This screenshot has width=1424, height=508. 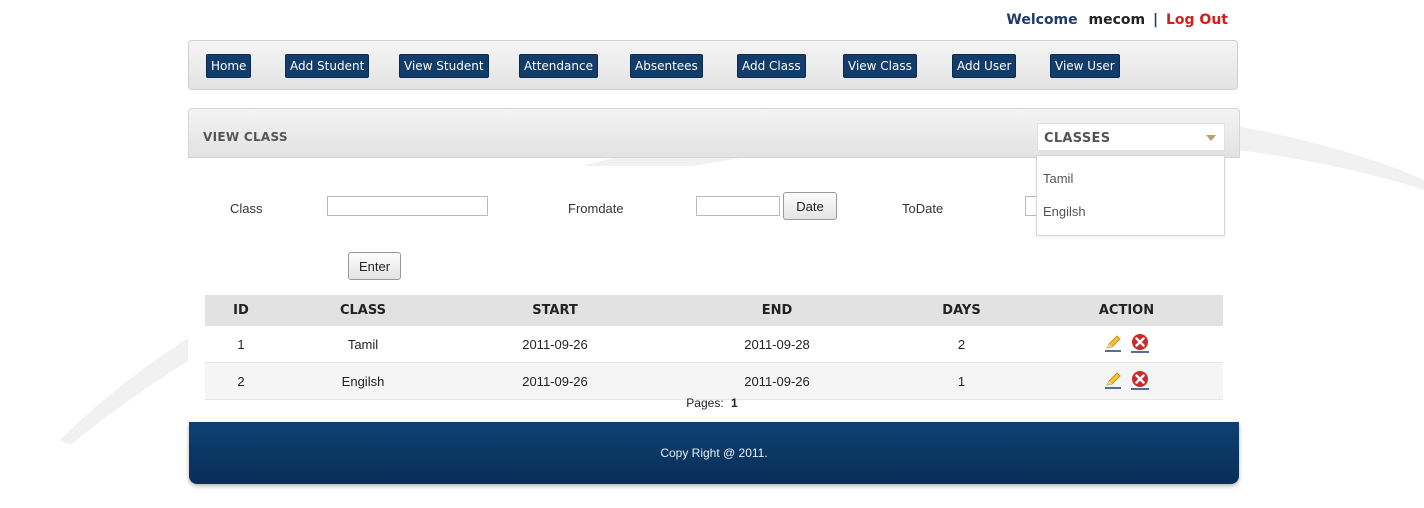 What do you see at coordinates (1077, 138) in the screenshot?
I see `classes-dropdown-label: CLASSES` at bounding box center [1077, 138].